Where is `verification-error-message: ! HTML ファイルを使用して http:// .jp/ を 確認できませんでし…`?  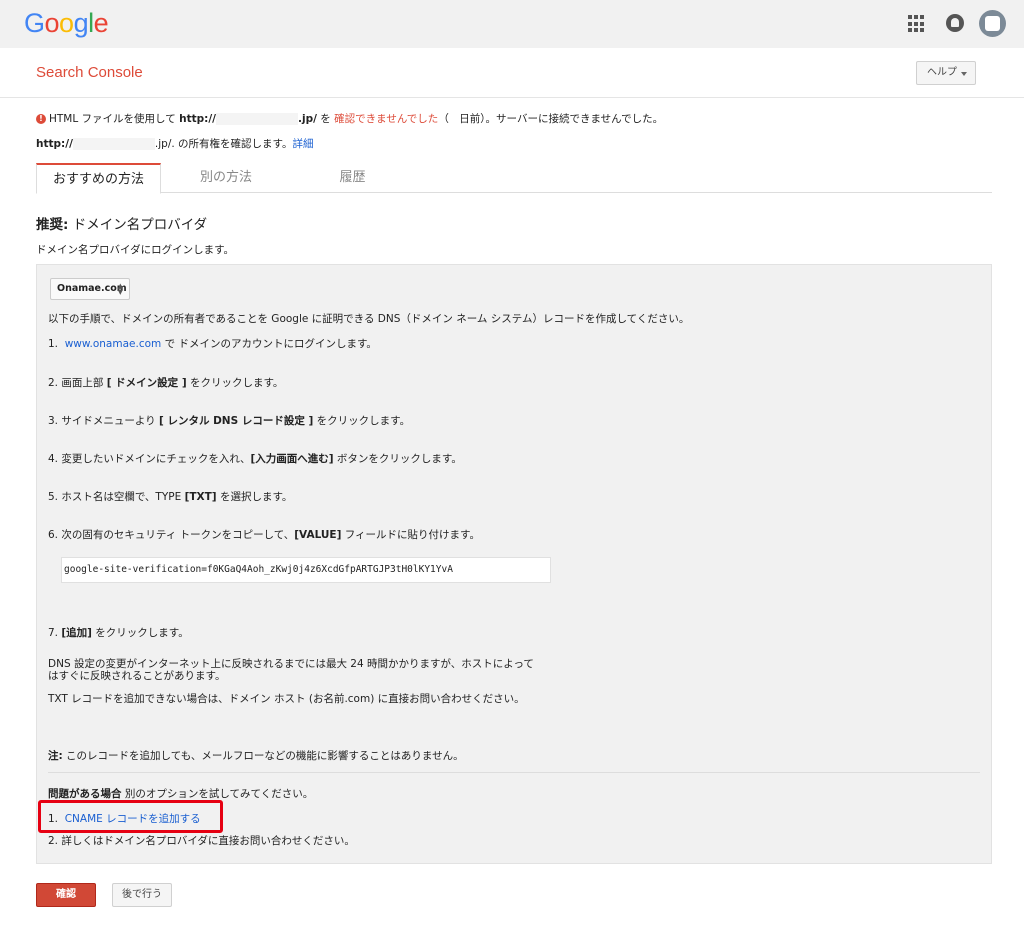 verification-error-message: ! HTML ファイルを使用して http:// .jp/ を 確認できませんでし… is located at coordinates (349, 118).